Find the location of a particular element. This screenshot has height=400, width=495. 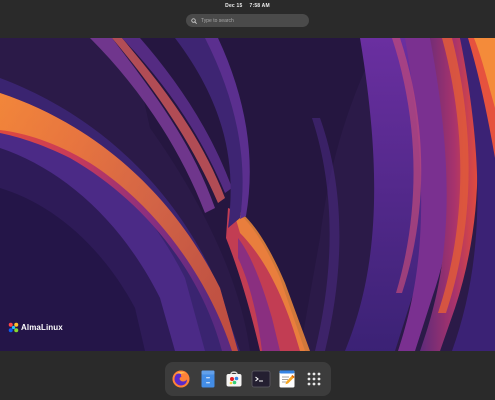

files-icon is located at coordinates (208, 379).